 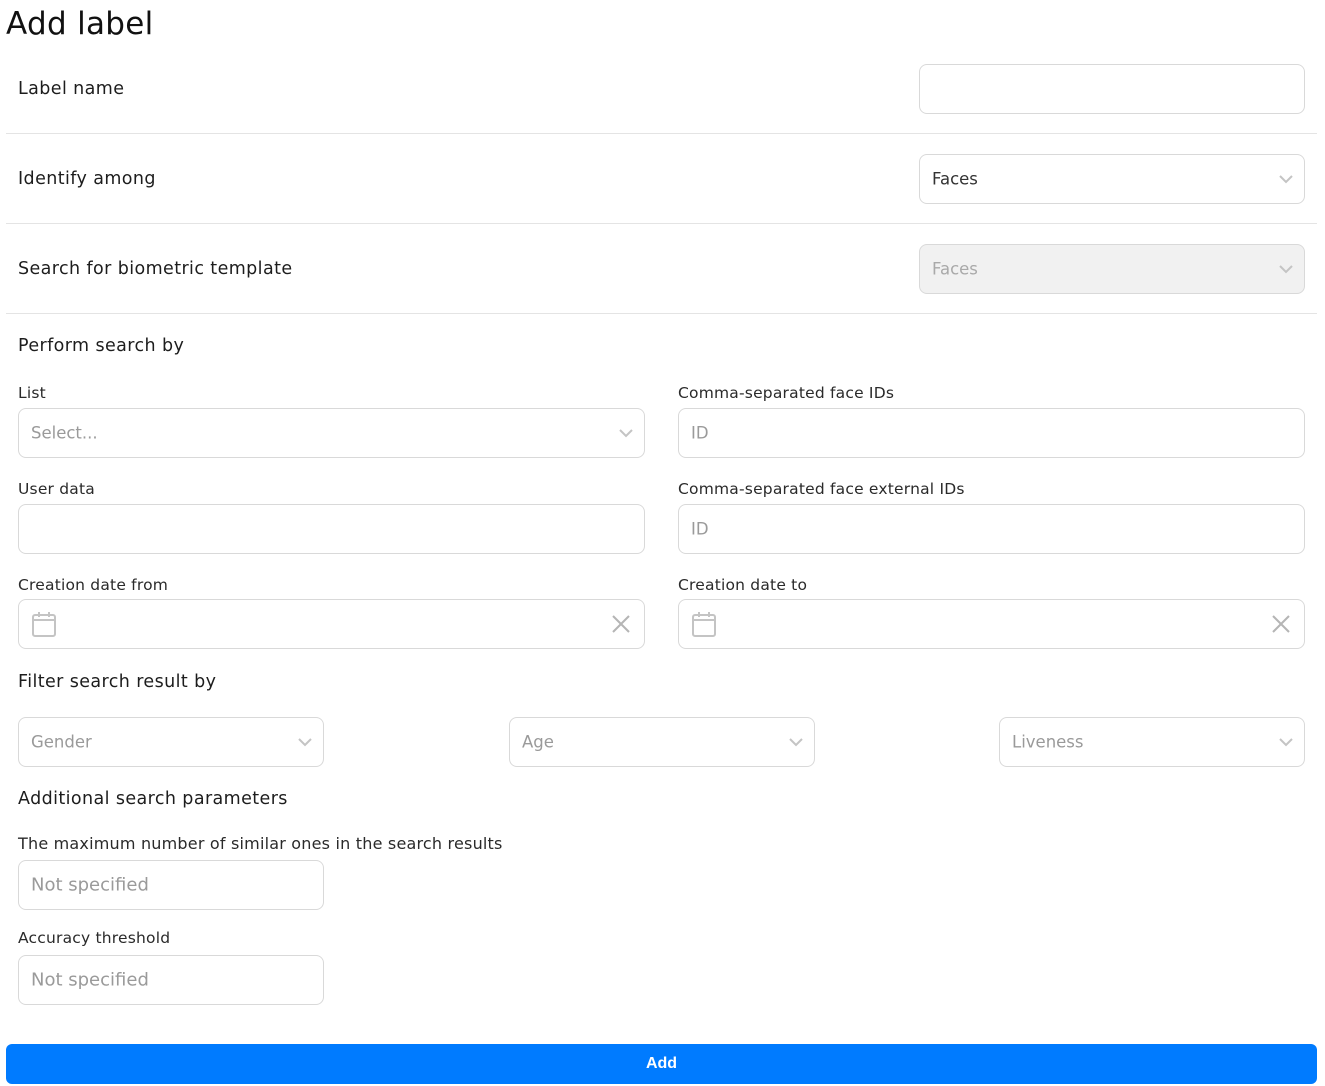 I want to click on date-from-input, so click(x=331, y=624).